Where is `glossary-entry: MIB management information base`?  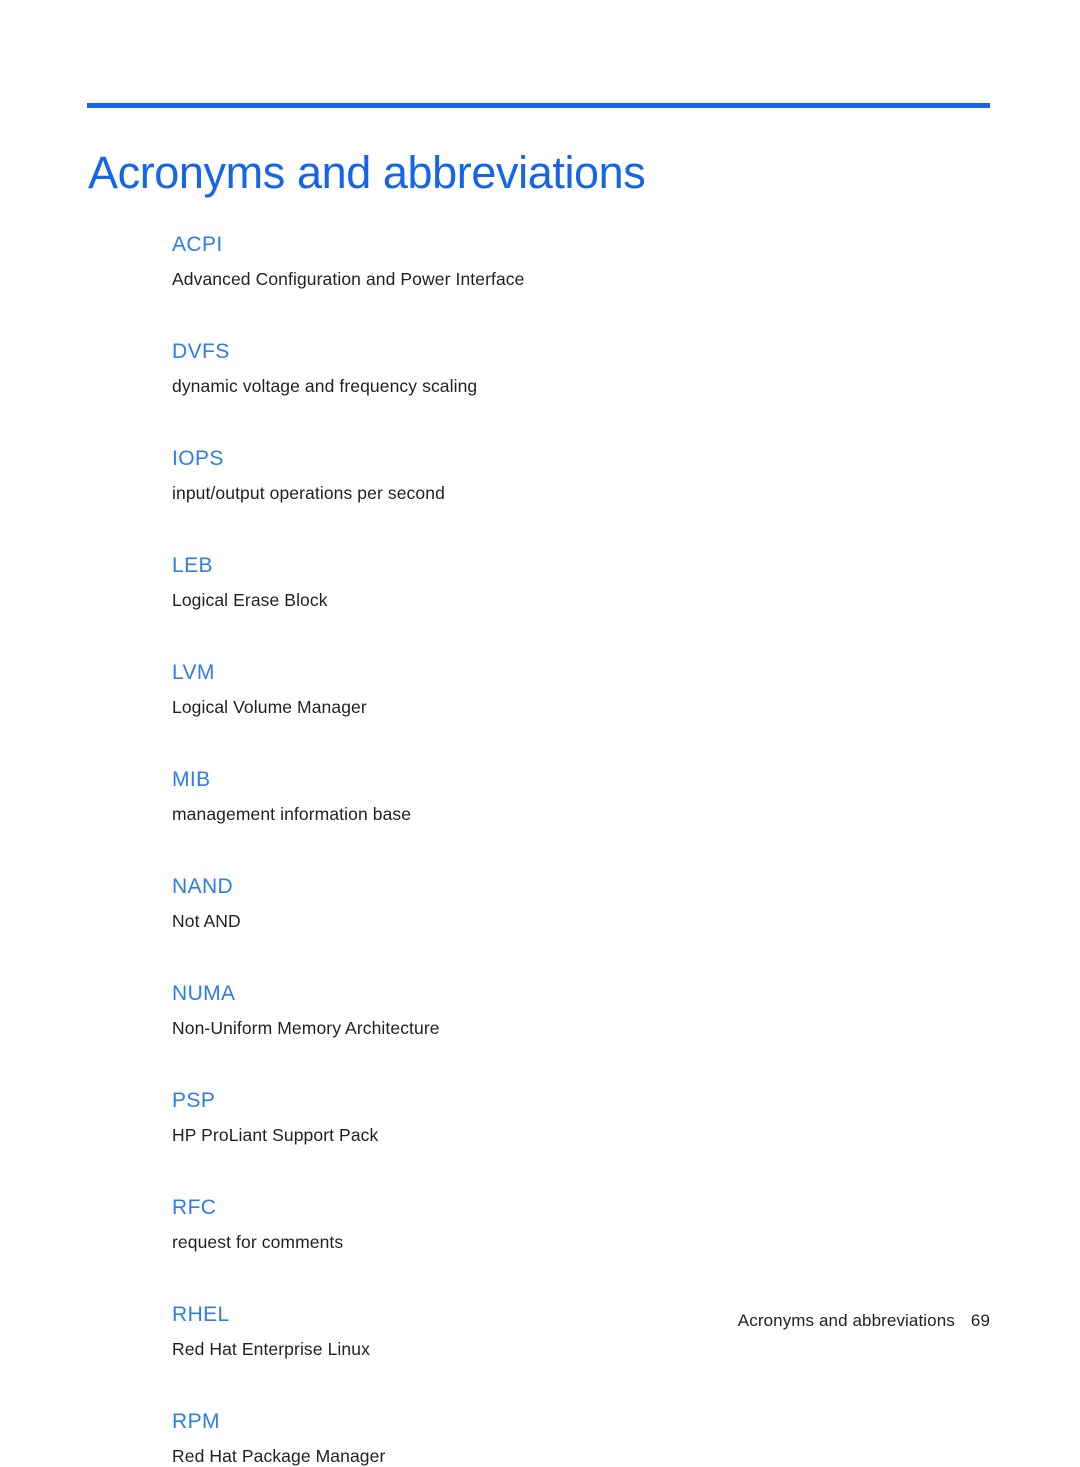 glossary-entry: MIB management information base is located at coordinates (552, 796).